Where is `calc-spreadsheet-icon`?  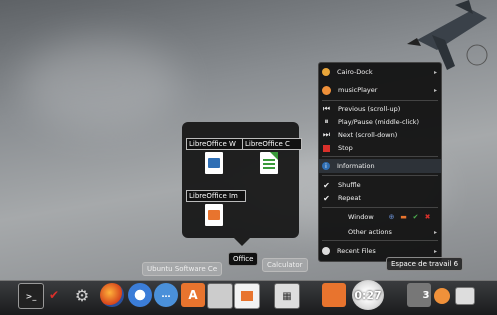
calc-spreadsheet-icon is located at coordinates (269, 163).